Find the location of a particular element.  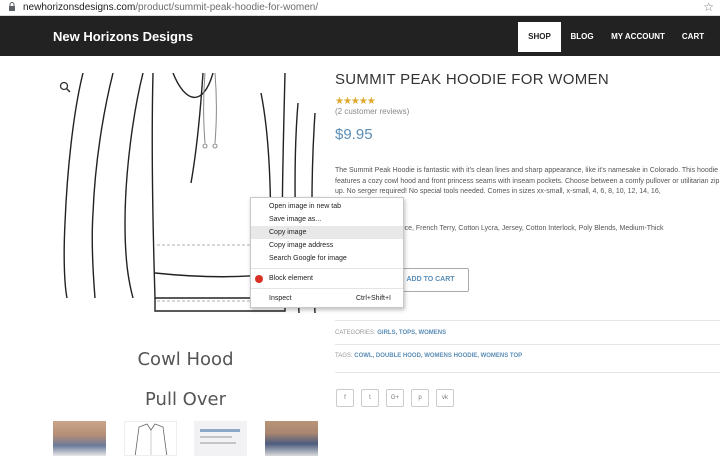

facebook-share-icon: f is located at coordinates (345, 398).